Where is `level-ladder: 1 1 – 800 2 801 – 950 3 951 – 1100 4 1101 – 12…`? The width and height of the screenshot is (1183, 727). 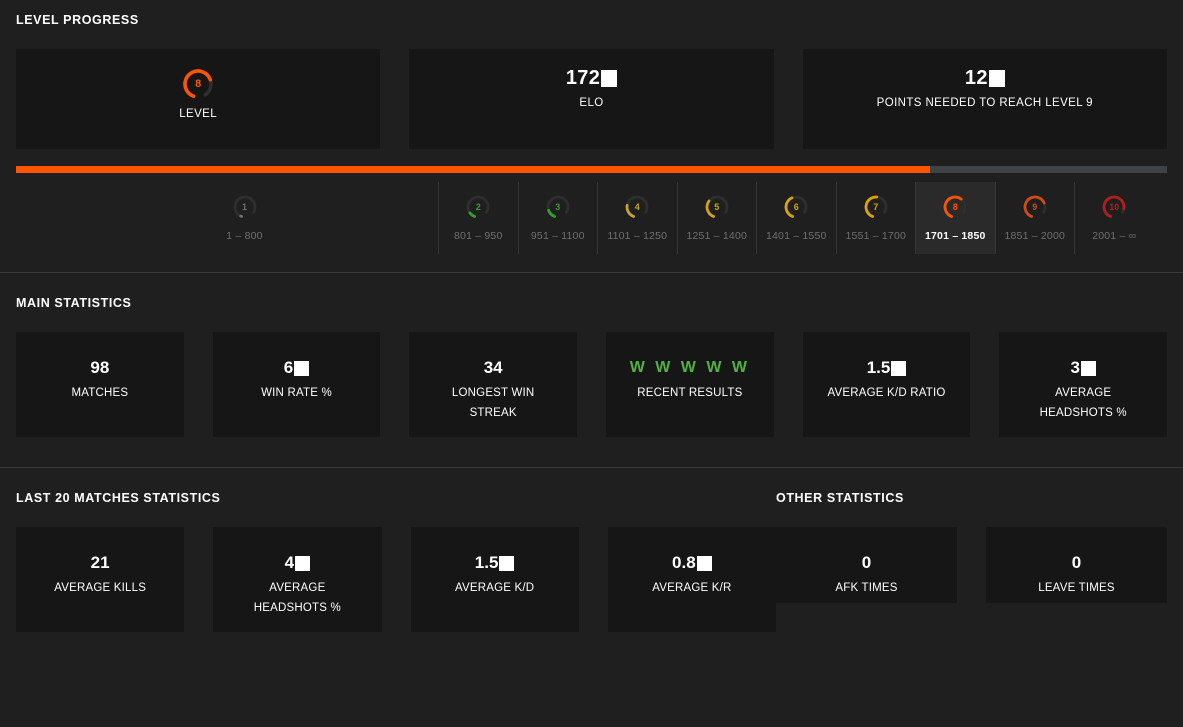
level-ladder: 1 1 – 800 2 801 – 950 3 951 – 1100 4 1101 – 12… is located at coordinates (591, 218).